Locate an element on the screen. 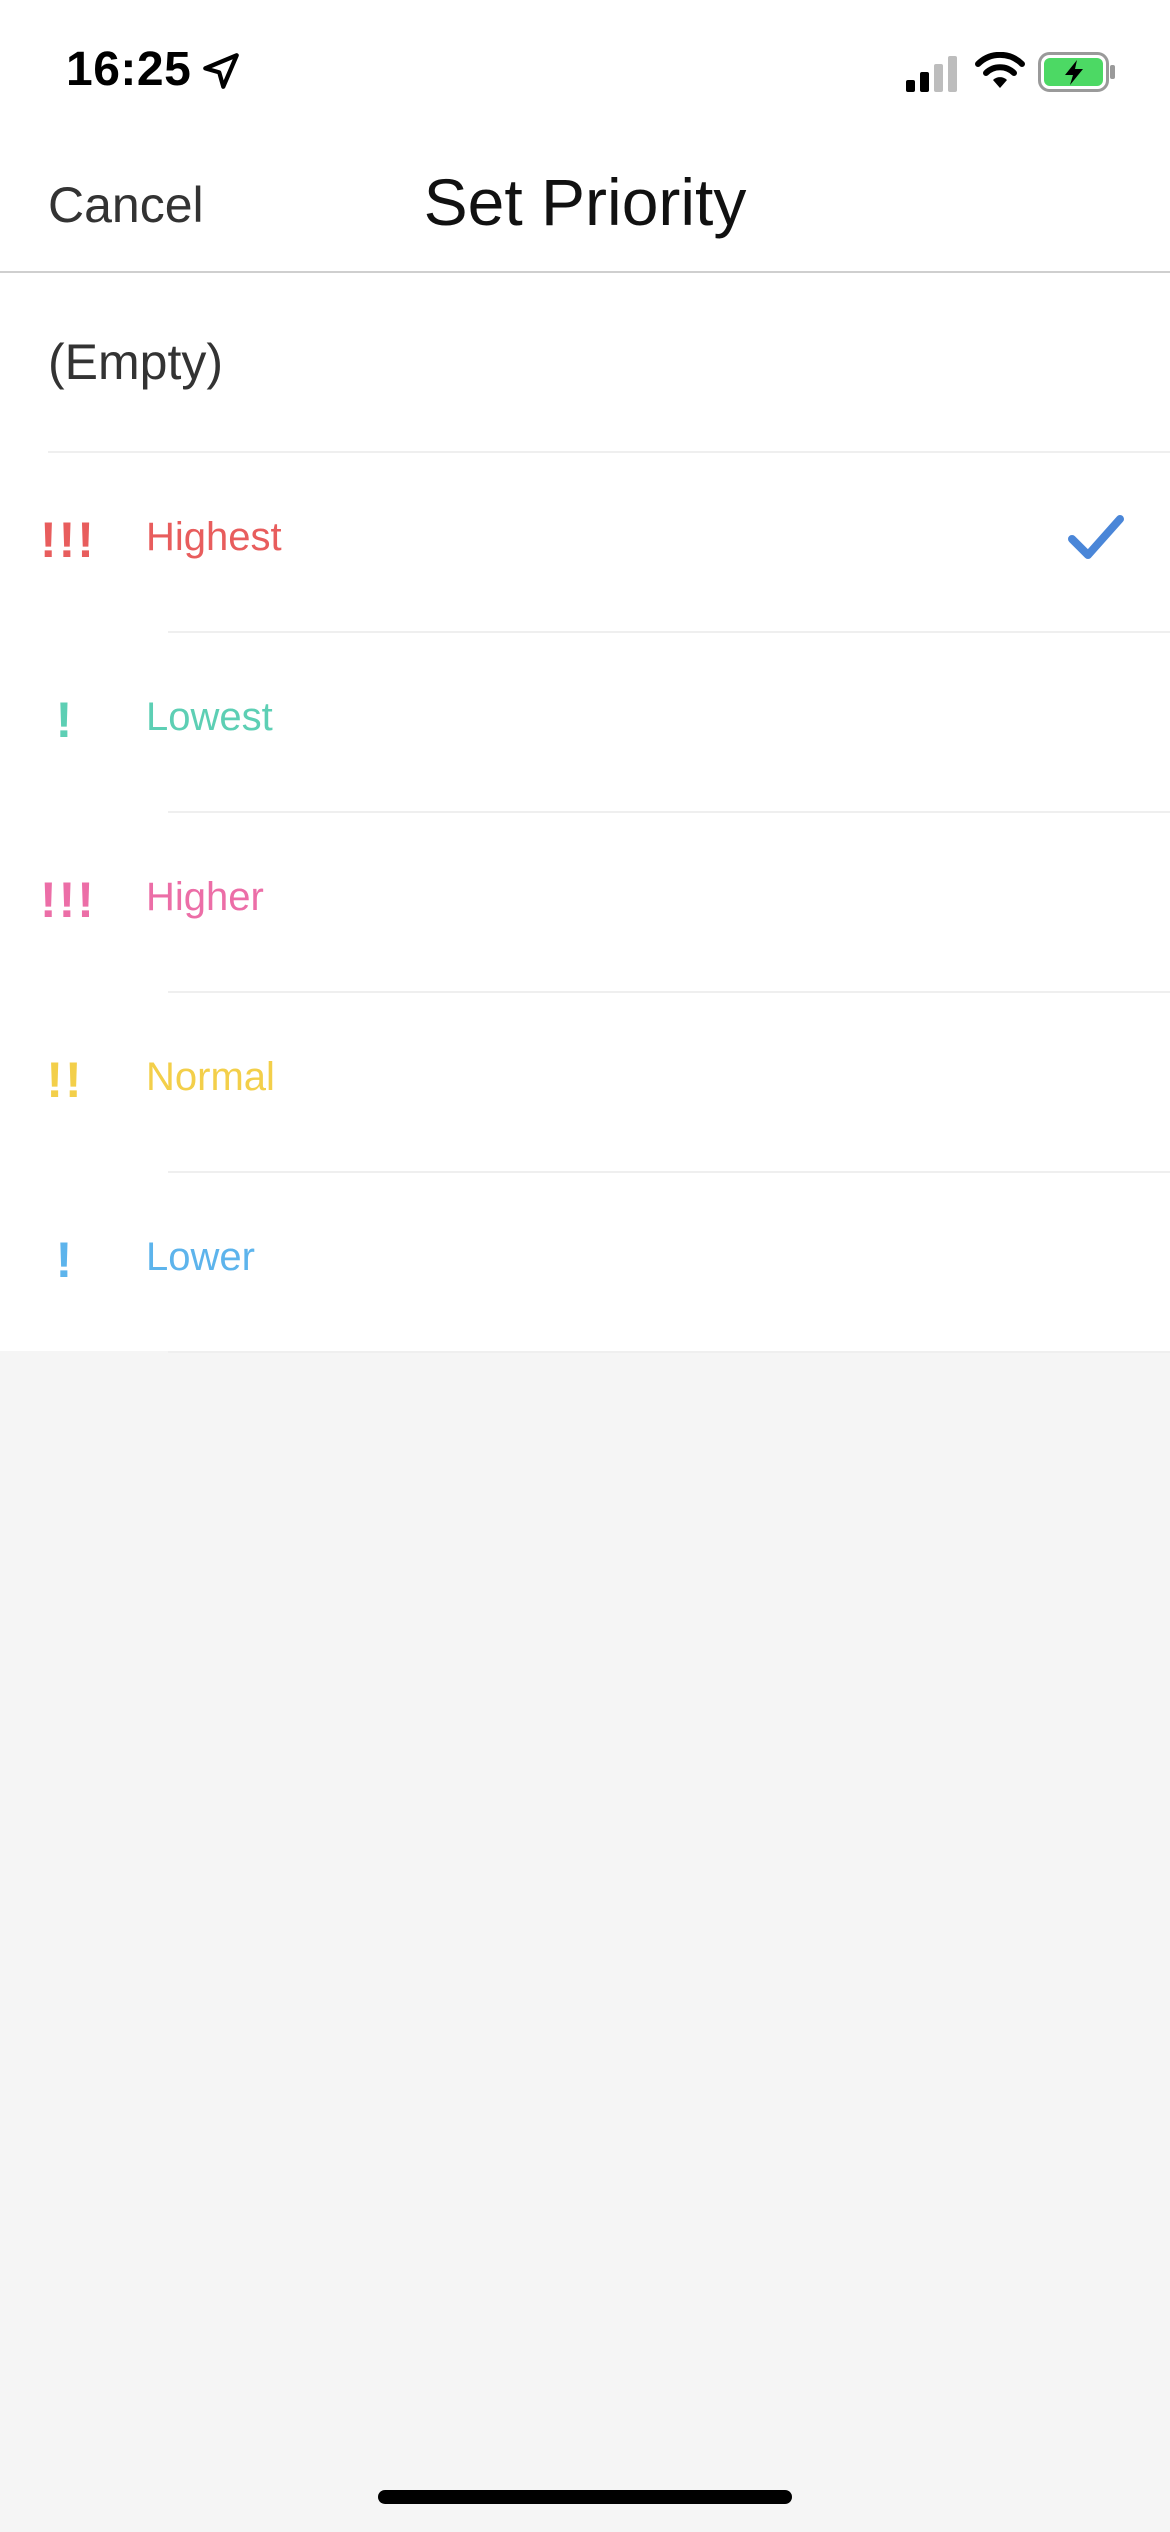  checkmark-icon is located at coordinates (1096, 537).